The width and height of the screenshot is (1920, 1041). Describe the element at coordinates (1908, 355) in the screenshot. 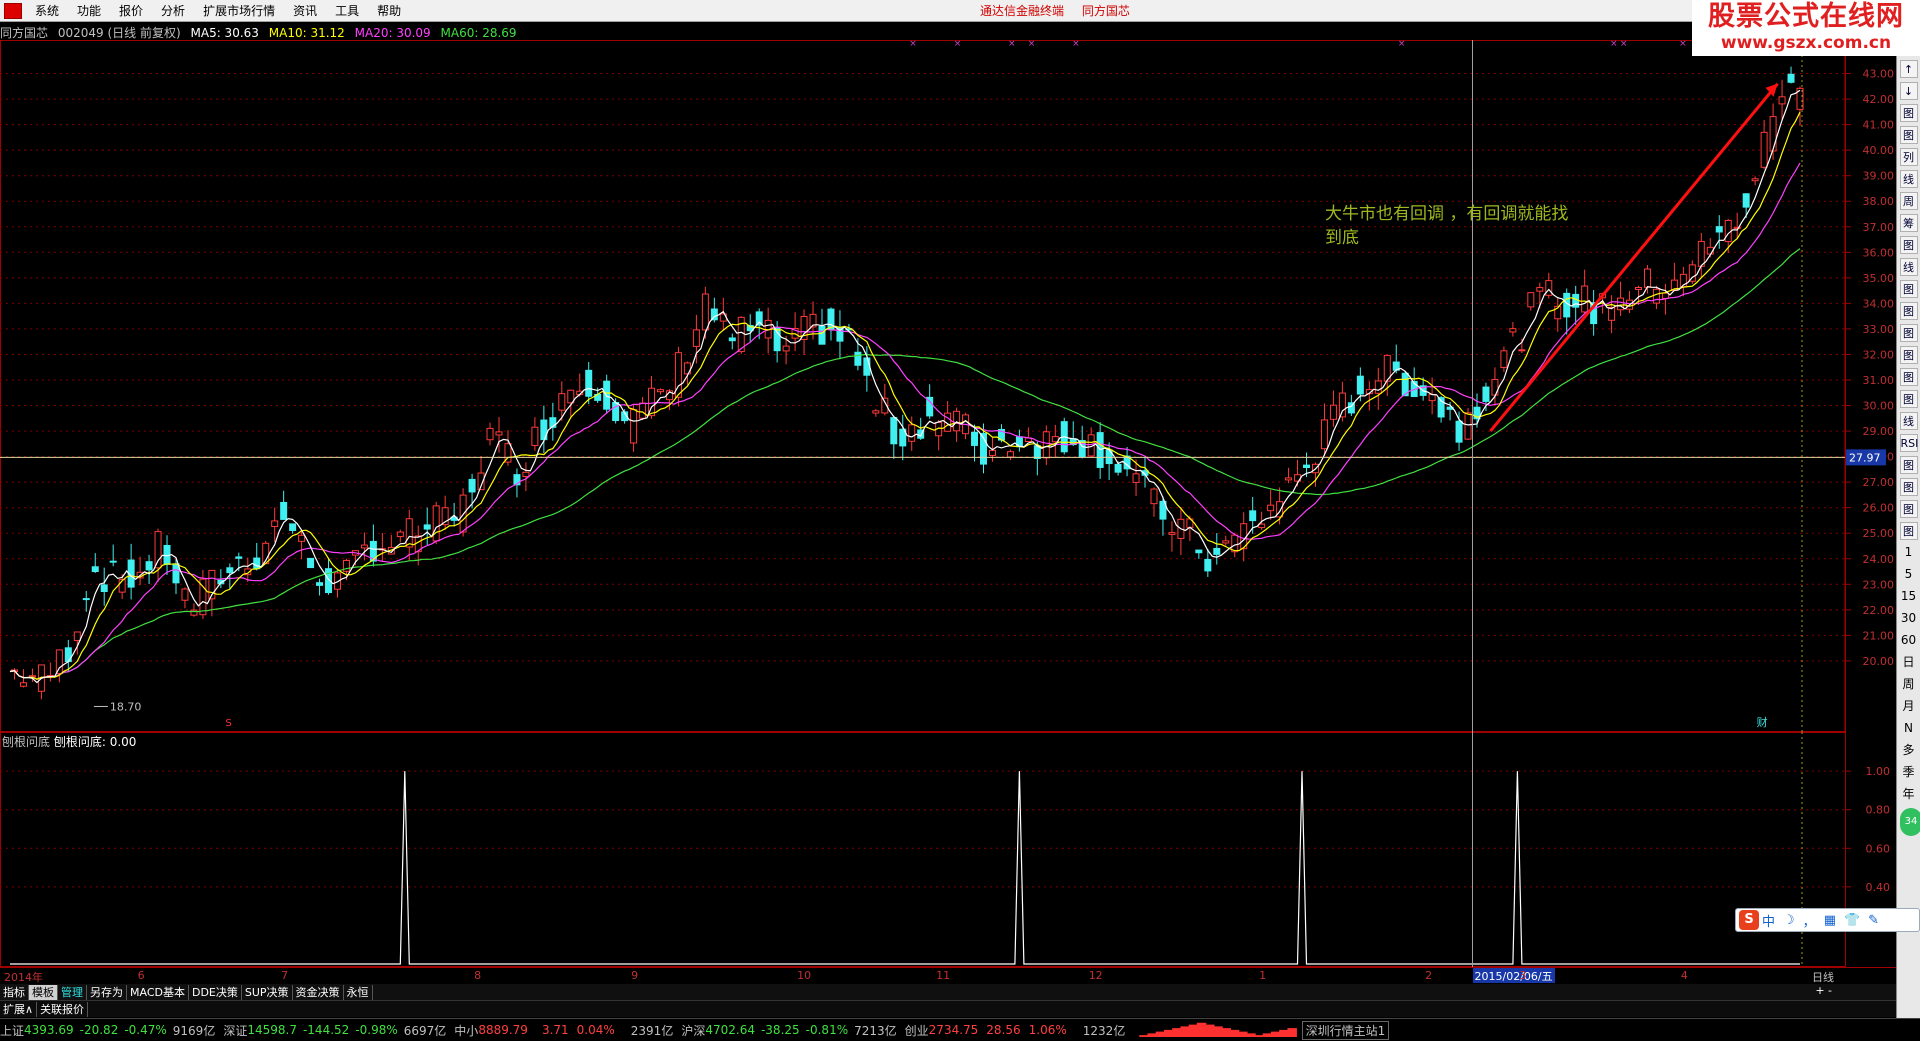

I see `toolbar-button-13: 图` at that location.